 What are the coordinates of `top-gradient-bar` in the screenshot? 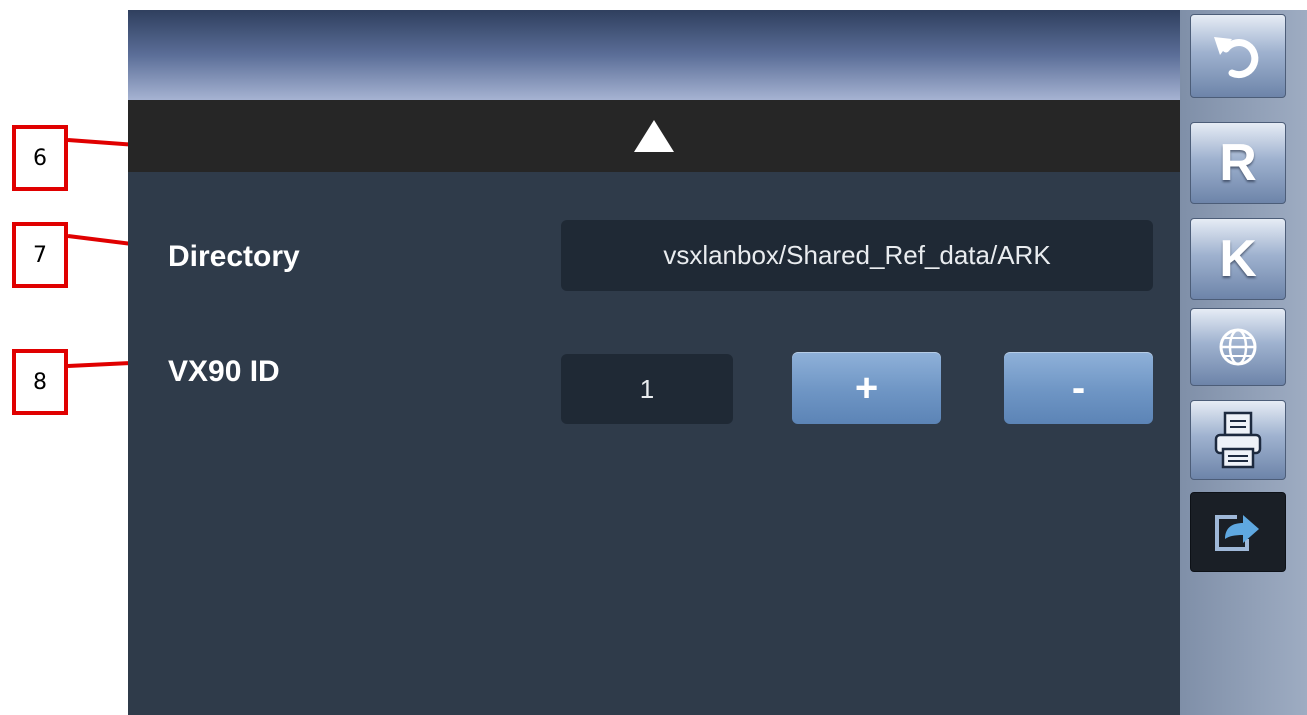 It's located at (654, 55).